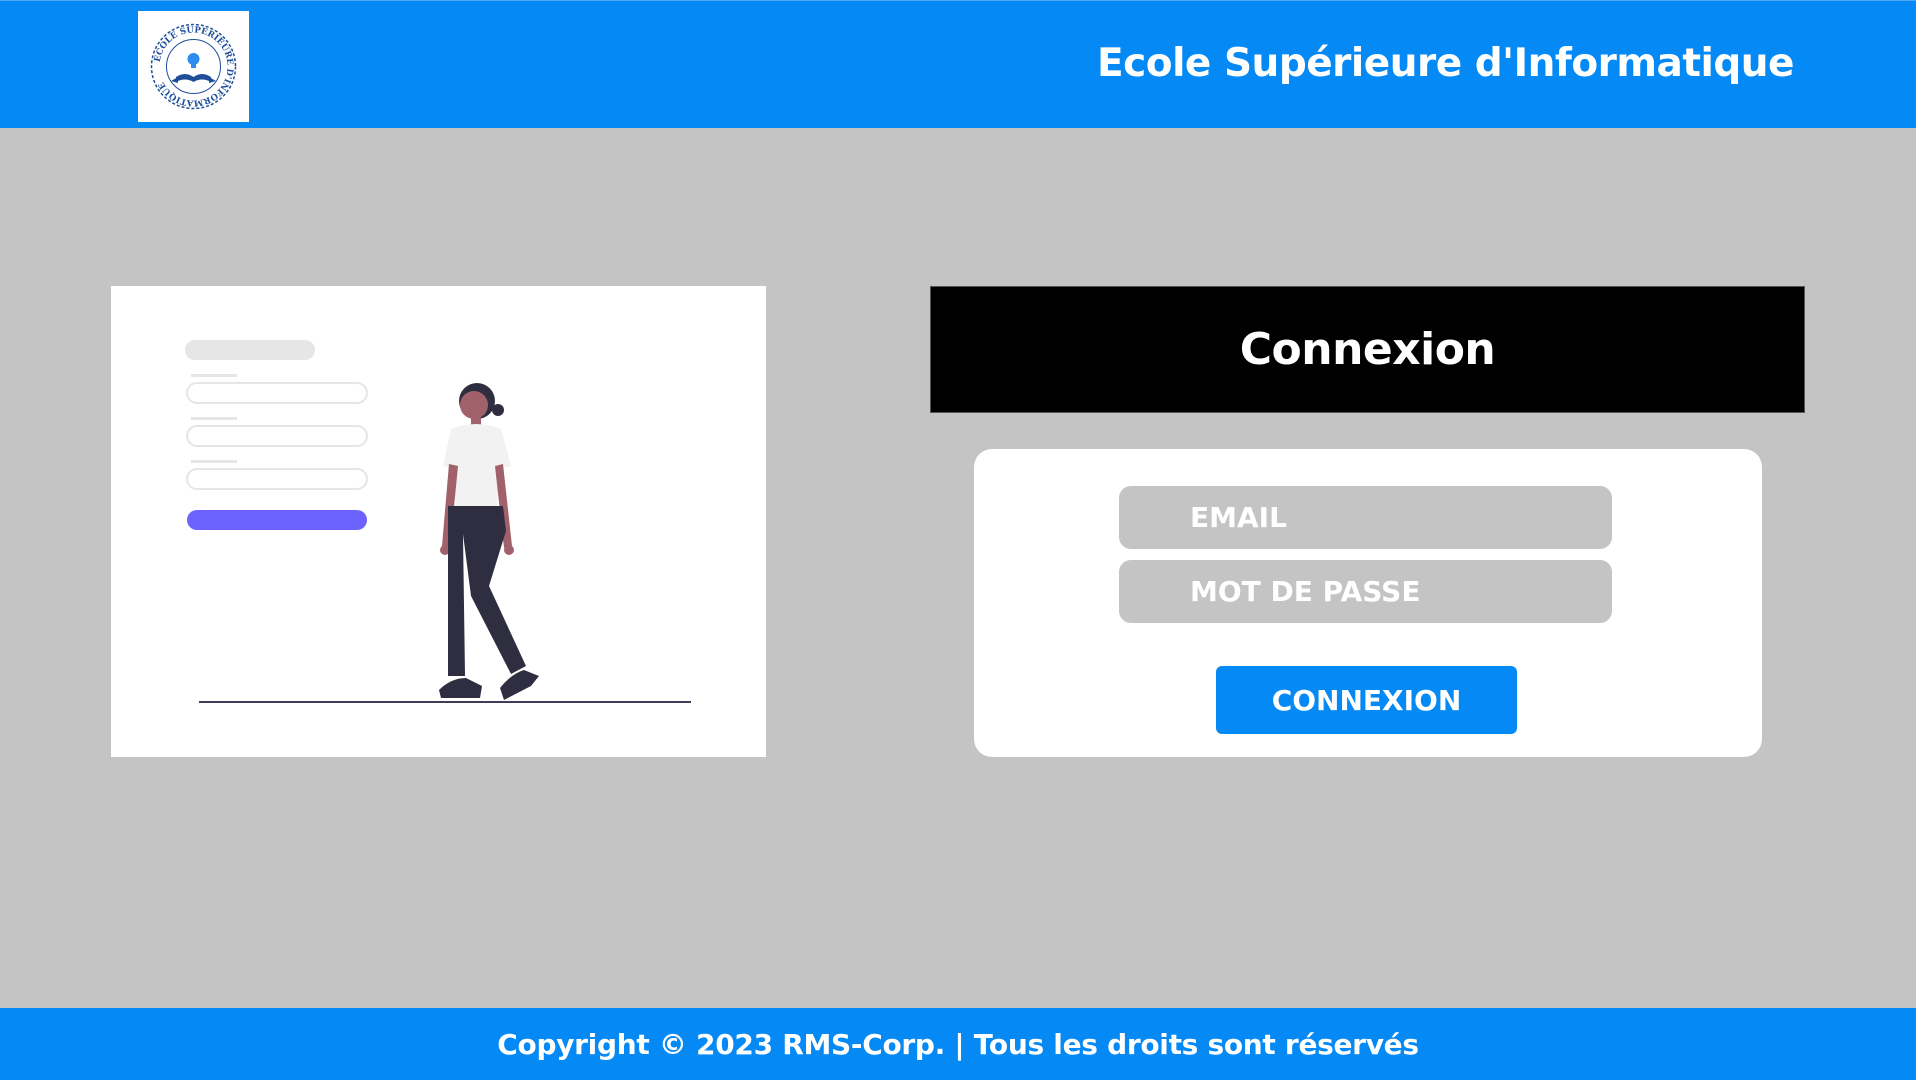 The height and width of the screenshot is (1080, 1916). I want to click on email-field, so click(1365, 517).